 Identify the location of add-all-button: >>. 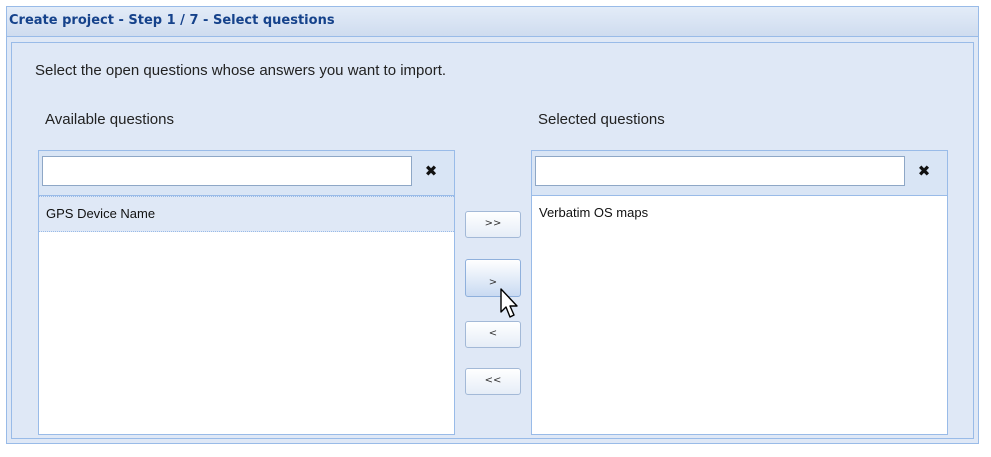
(493, 224).